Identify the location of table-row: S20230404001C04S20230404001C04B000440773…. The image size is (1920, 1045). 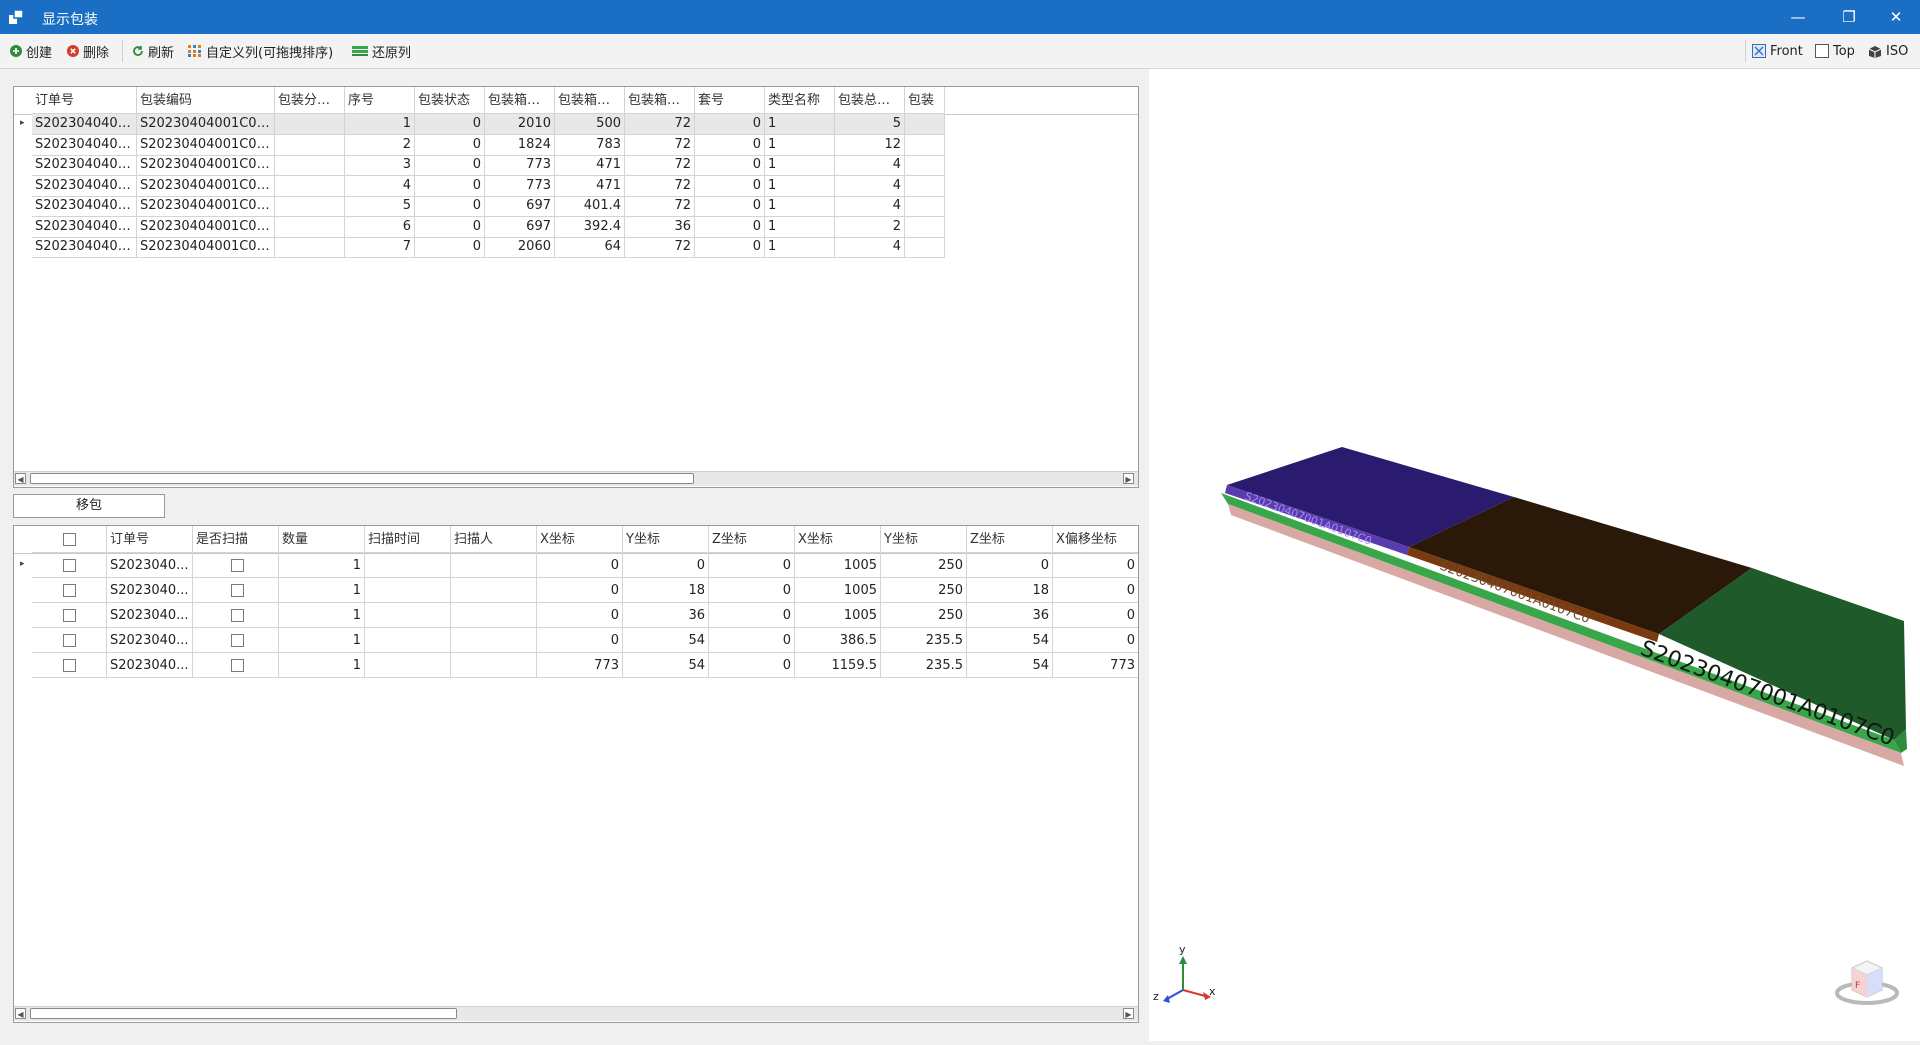
(576, 186).